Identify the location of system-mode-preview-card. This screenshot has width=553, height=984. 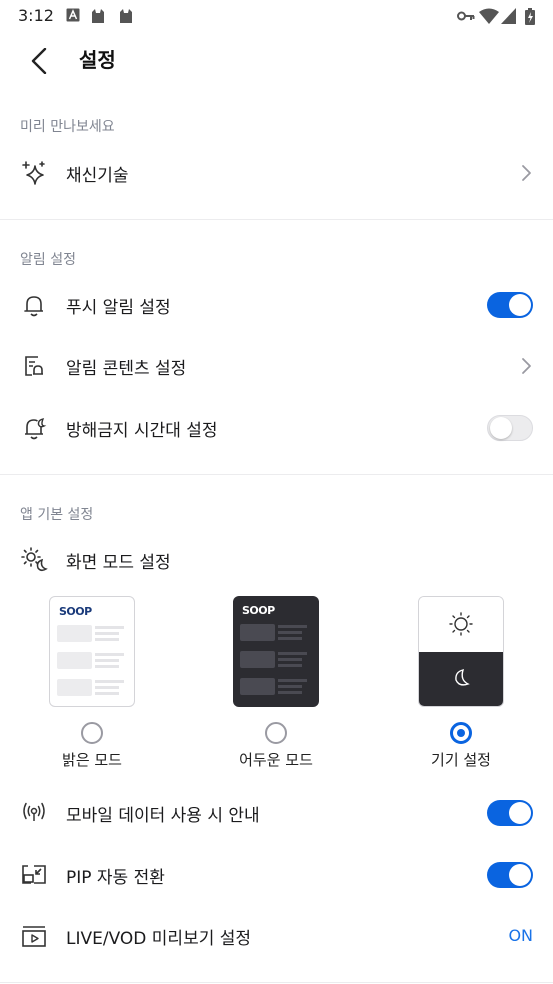
(461, 651).